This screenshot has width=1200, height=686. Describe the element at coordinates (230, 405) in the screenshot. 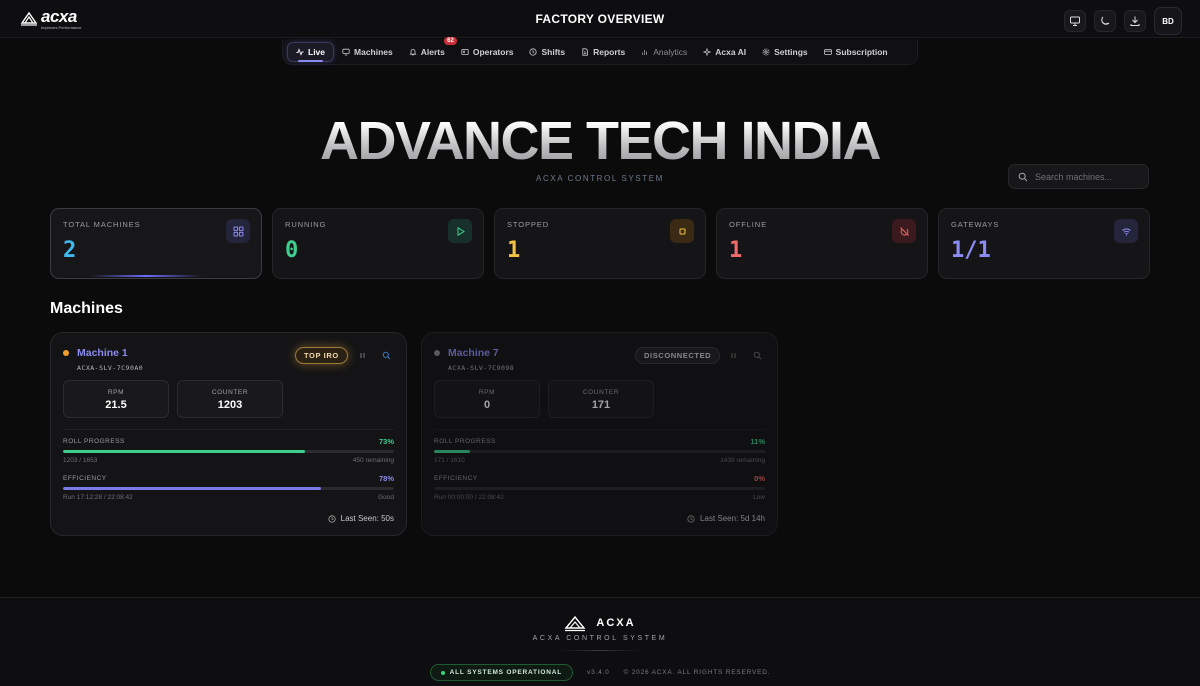

I see `counter-value: 1203` at that location.